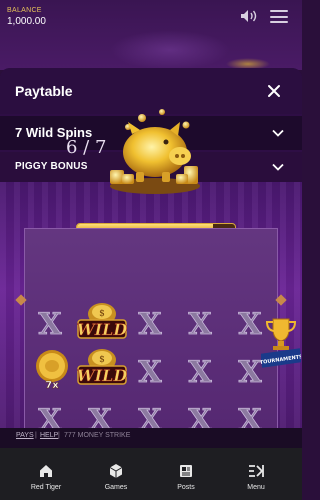 The height and width of the screenshot is (500, 320). Describe the element at coordinates (186, 487) in the screenshot. I see `nav-label: Posts` at that location.